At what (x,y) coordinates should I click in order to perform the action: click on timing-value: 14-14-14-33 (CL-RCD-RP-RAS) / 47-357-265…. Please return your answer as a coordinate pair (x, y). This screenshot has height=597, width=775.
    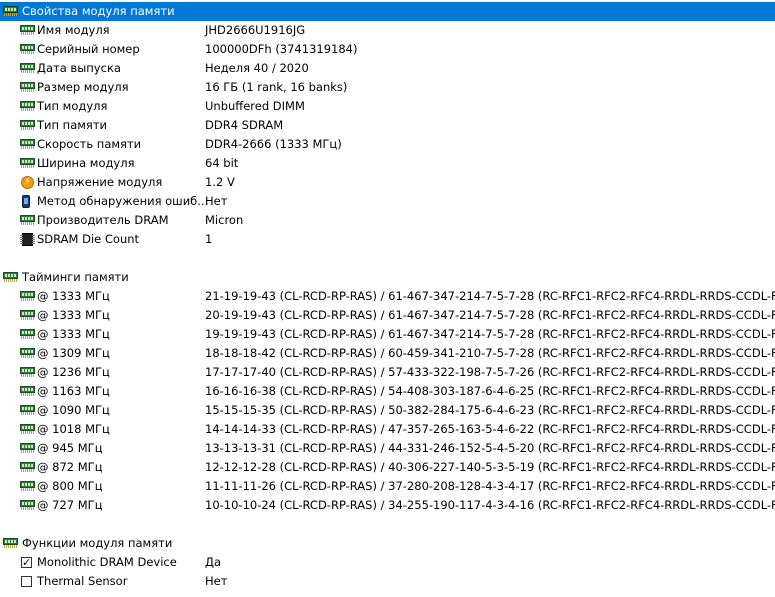
    Looking at the image, I should click on (490, 429).